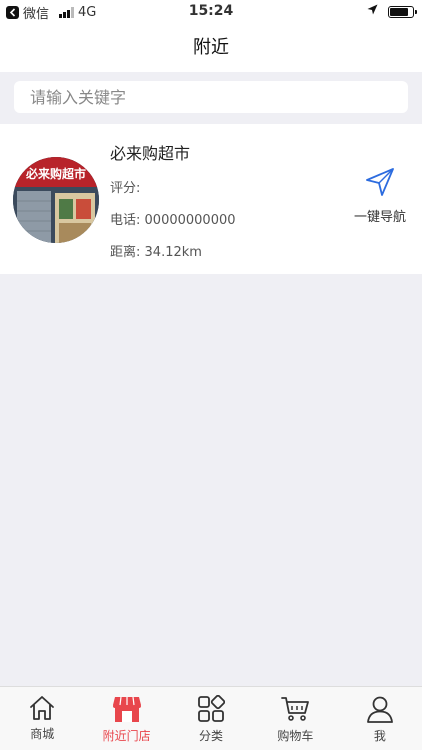 This screenshot has height=750, width=422. Describe the element at coordinates (126, 709) in the screenshot. I see `store-icon` at that location.